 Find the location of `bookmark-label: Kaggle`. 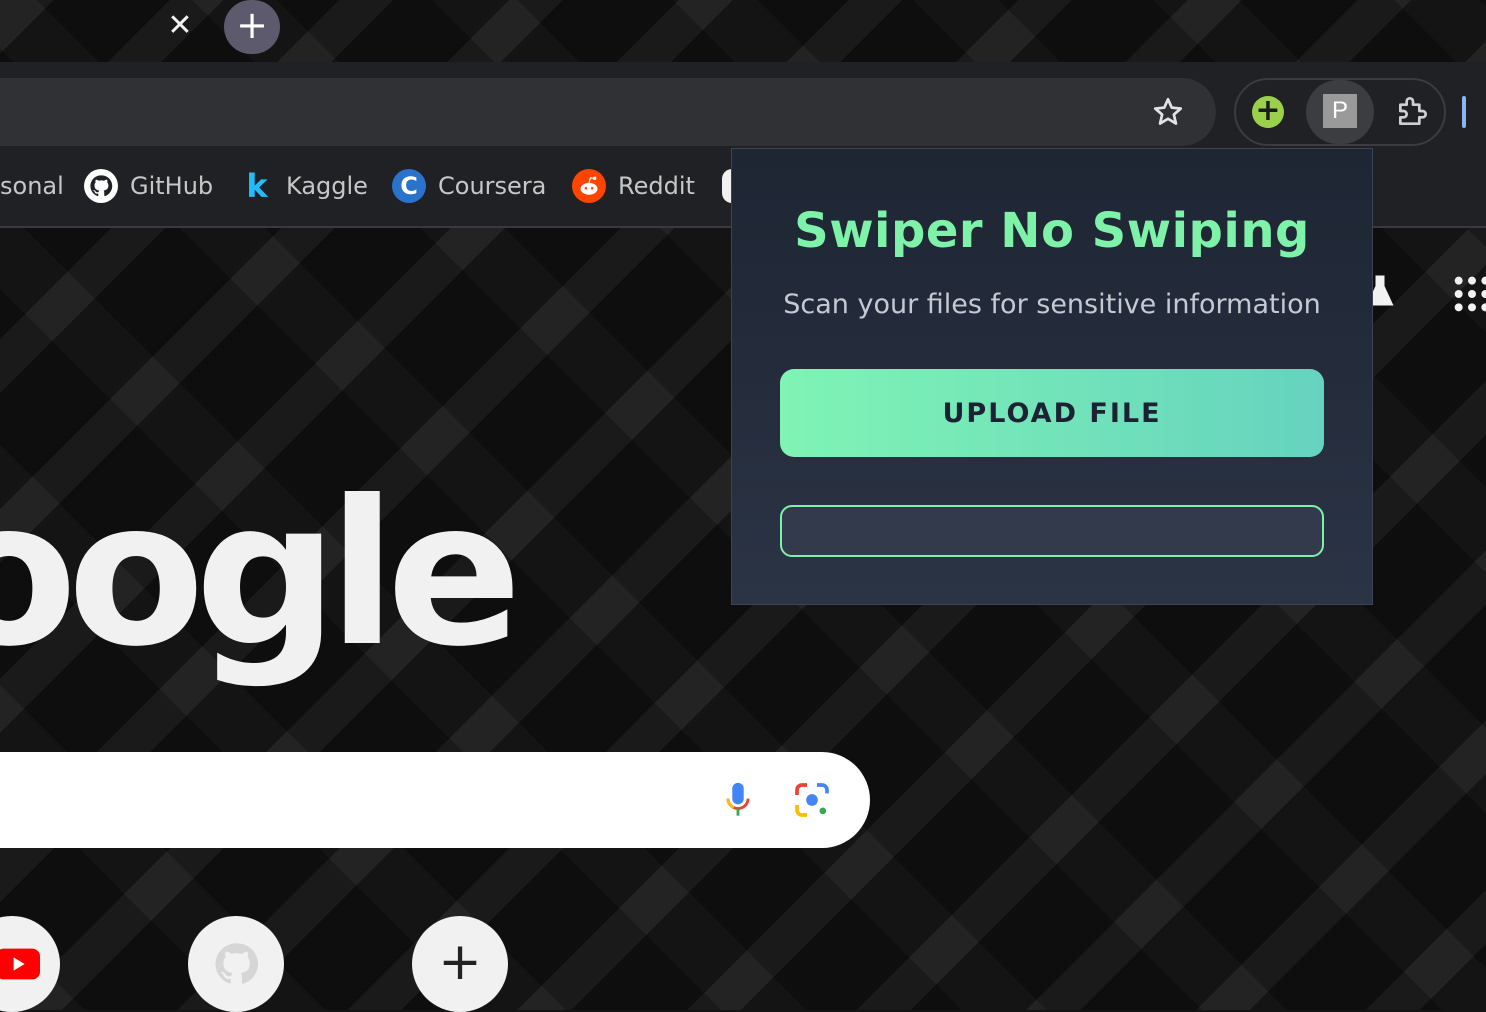

bookmark-label: Kaggle is located at coordinates (327, 186).